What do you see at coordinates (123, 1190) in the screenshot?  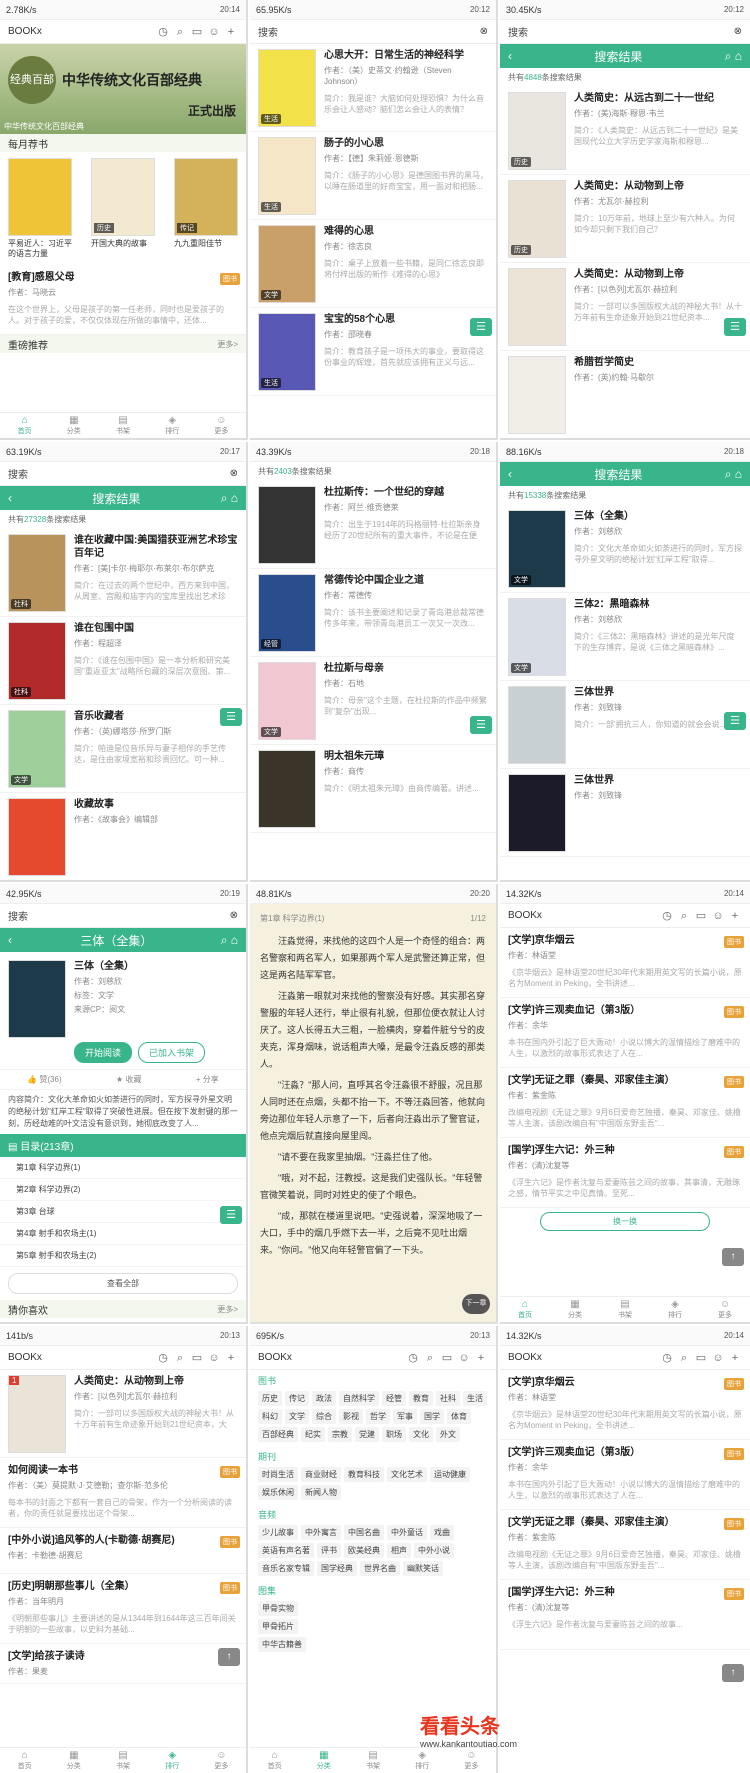 I see `toc-item: 第2章 科学边界(2)` at bounding box center [123, 1190].